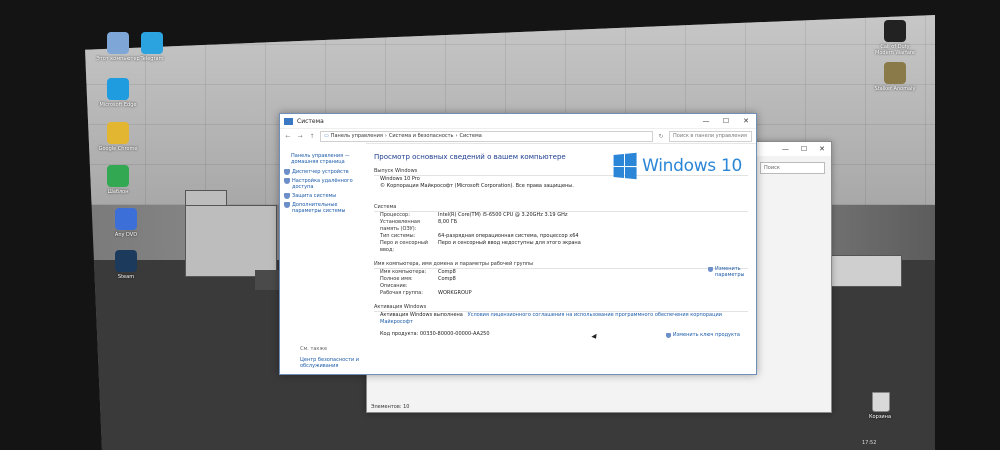 The width and height of the screenshot is (1000, 450). Describe the element at coordinates (561, 308) in the screenshot. I see `activation-section-title: Активация Windows` at that location.